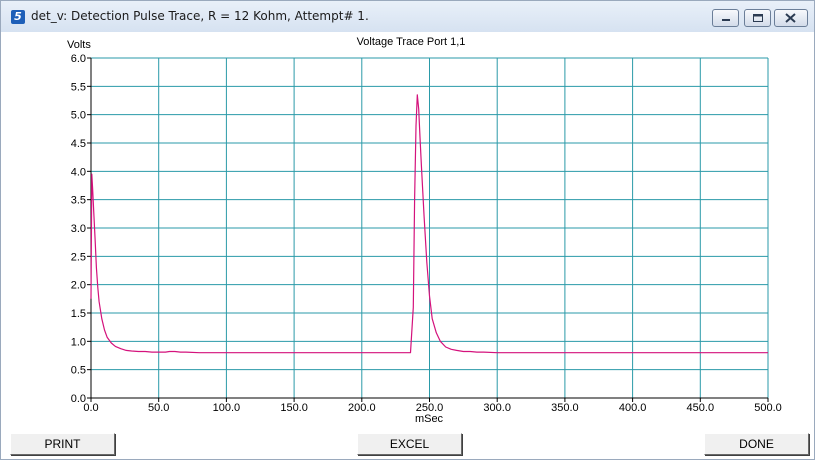  Describe the element at coordinates (78, 371) in the screenshot. I see `y-tick-label: 0.5` at that location.